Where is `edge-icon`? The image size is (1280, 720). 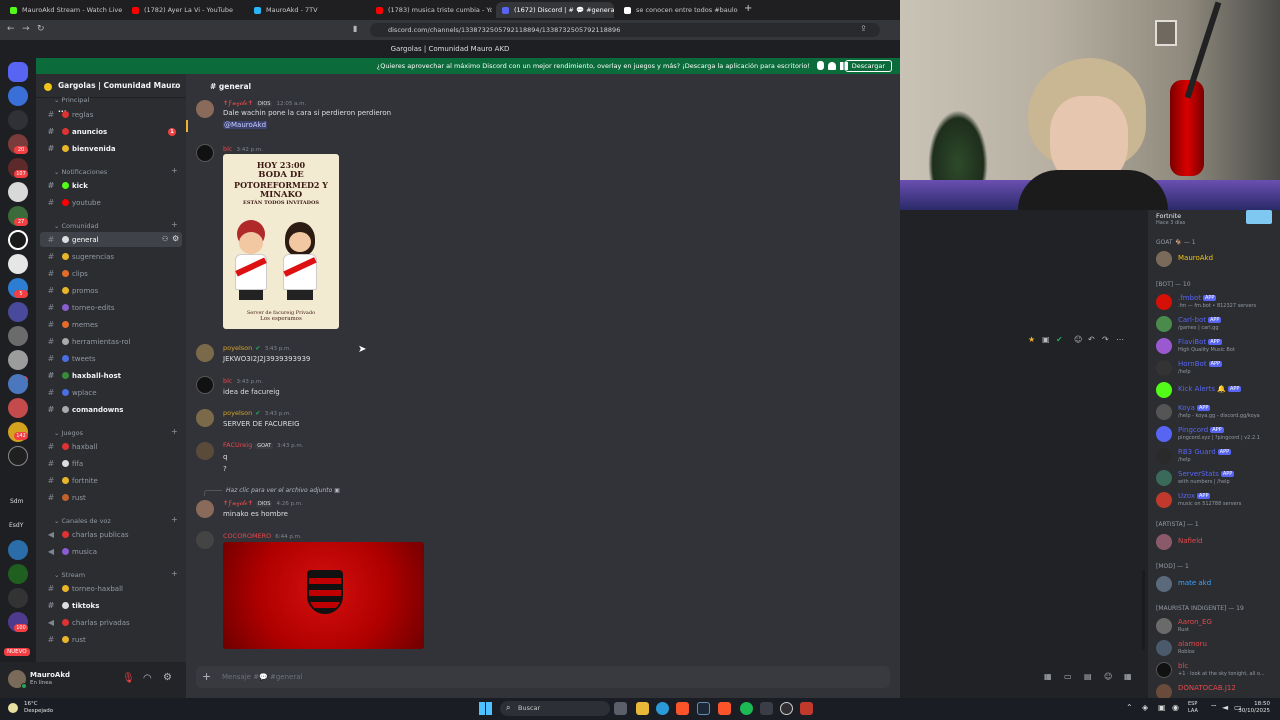
edge-icon is located at coordinates (662, 708).